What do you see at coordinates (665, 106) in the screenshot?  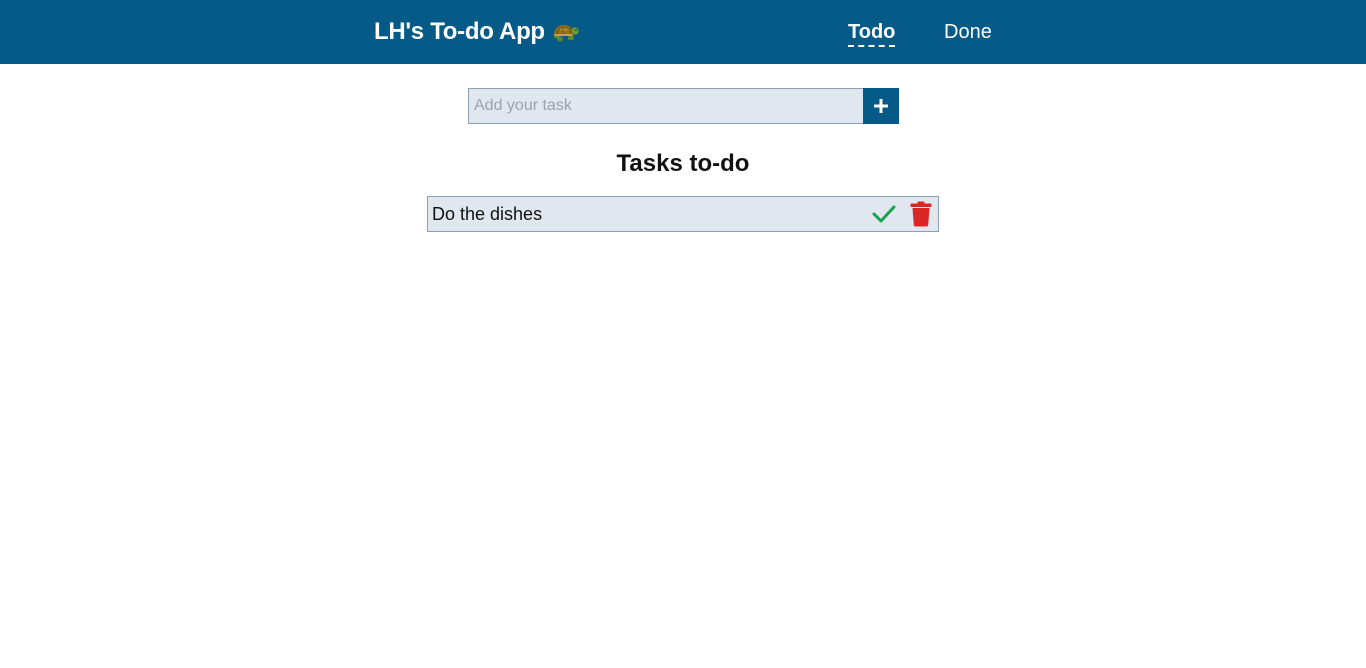 I see `add-task-input` at bounding box center [665, 106].